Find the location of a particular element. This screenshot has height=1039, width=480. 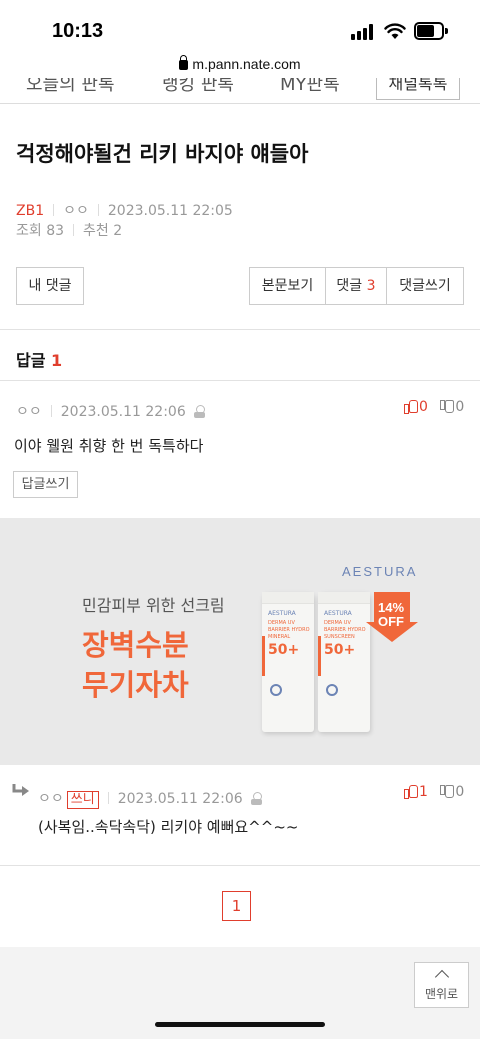

tab-my: MY판톡 is located at coordinates (310, 87).